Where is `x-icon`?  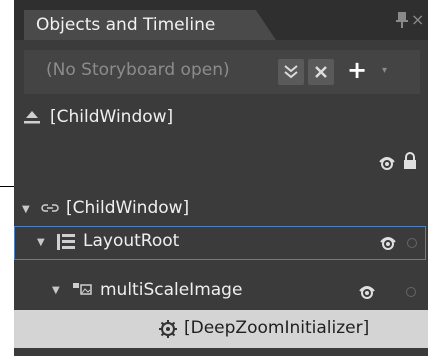
x-icon is located at coordinates (321, 72).